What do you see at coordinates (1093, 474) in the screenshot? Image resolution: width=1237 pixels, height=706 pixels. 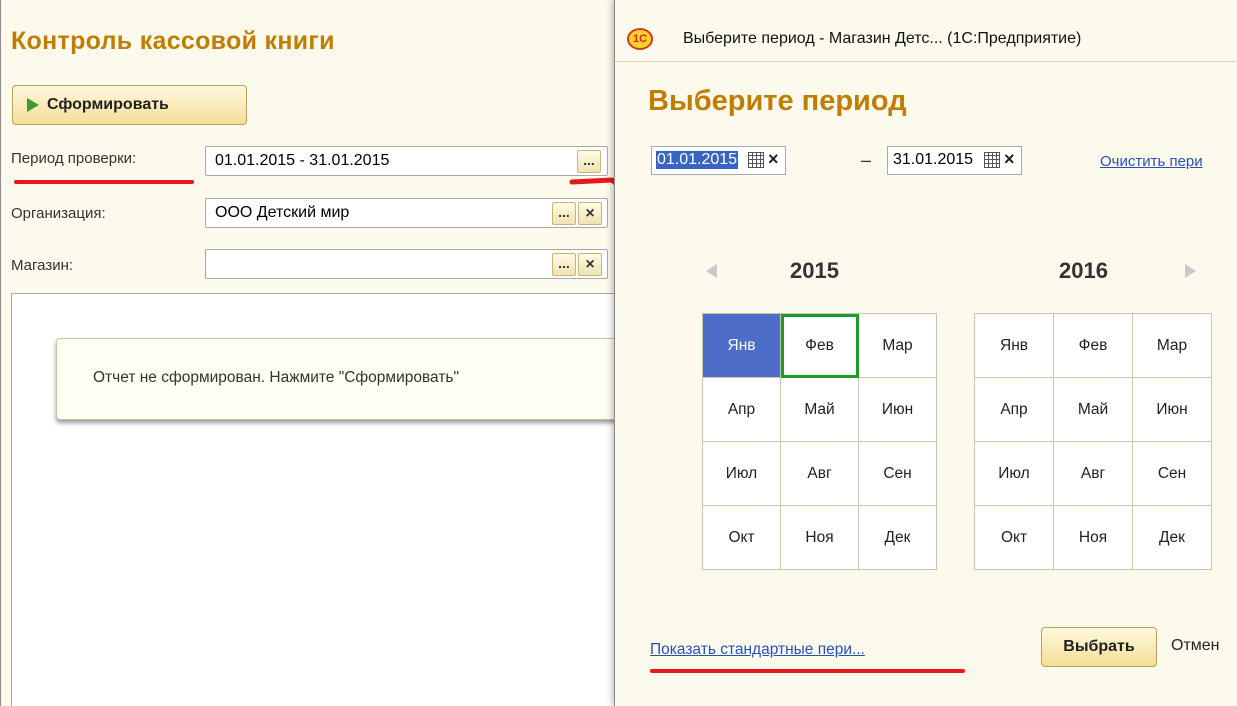 I see `month-aug-2016: Авг` at bounding box center [1093, 474].